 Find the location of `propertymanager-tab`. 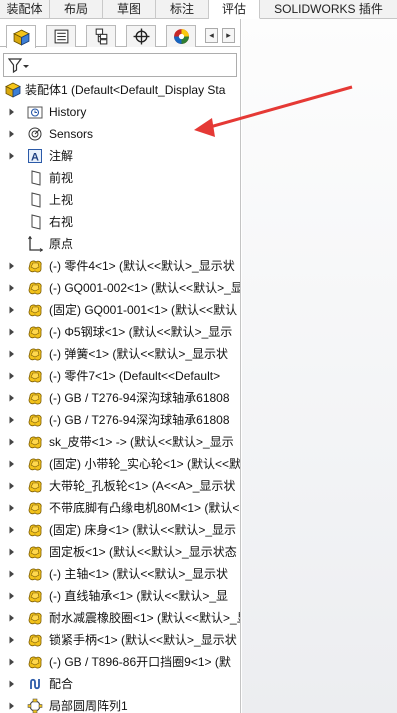

propertymanager-tab is located at coordinates (61, 36).